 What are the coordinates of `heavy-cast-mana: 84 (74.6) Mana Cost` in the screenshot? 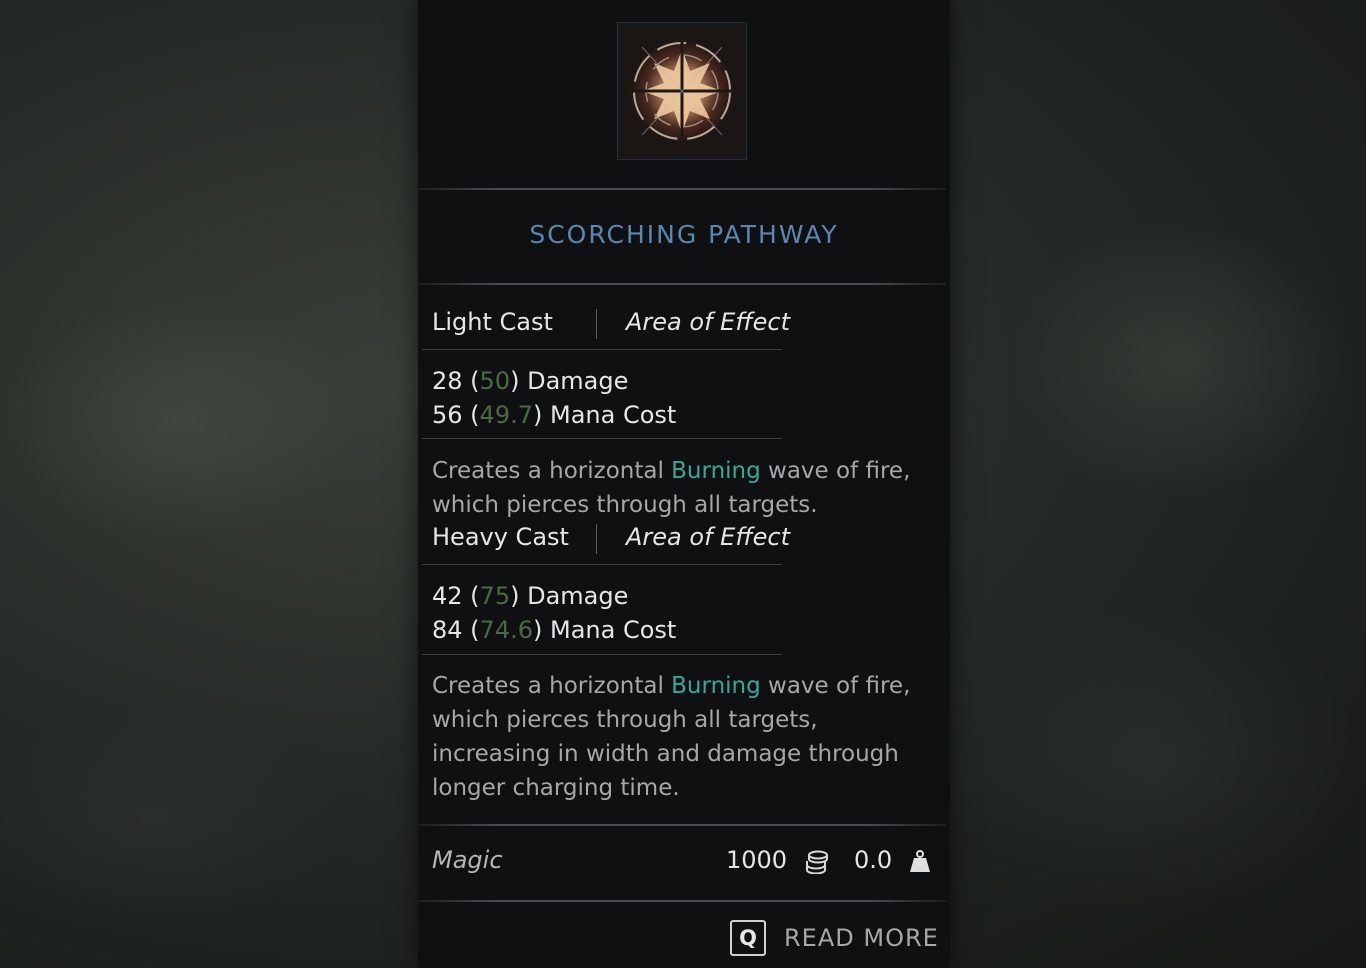 It's located at (554, 630).